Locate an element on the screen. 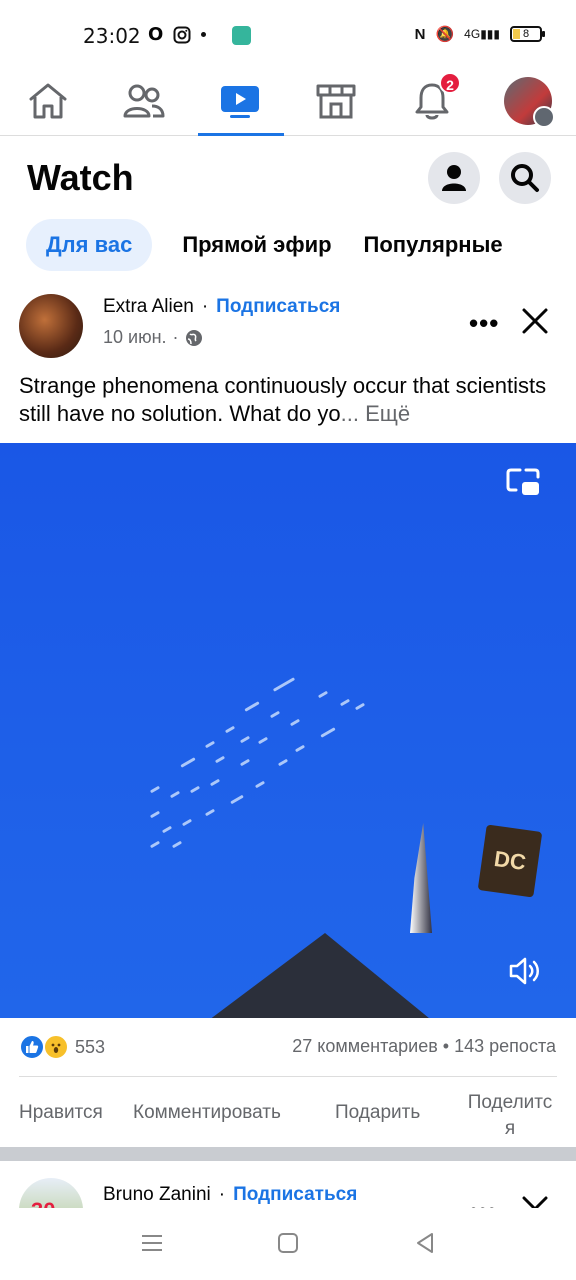  tab-for-you: Для вас is located at coordinates (89, 245).